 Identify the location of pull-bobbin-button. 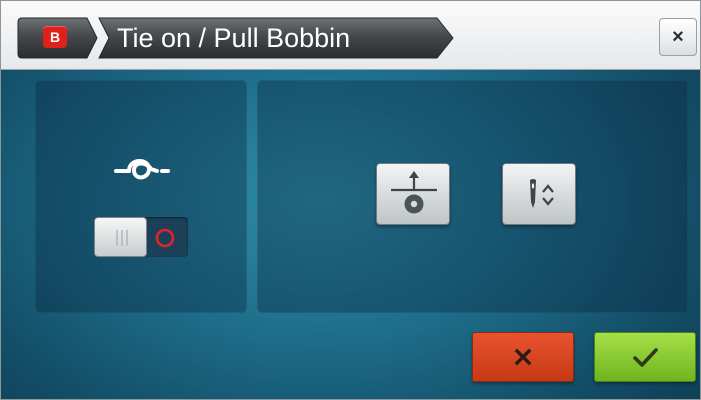
(413, 194).